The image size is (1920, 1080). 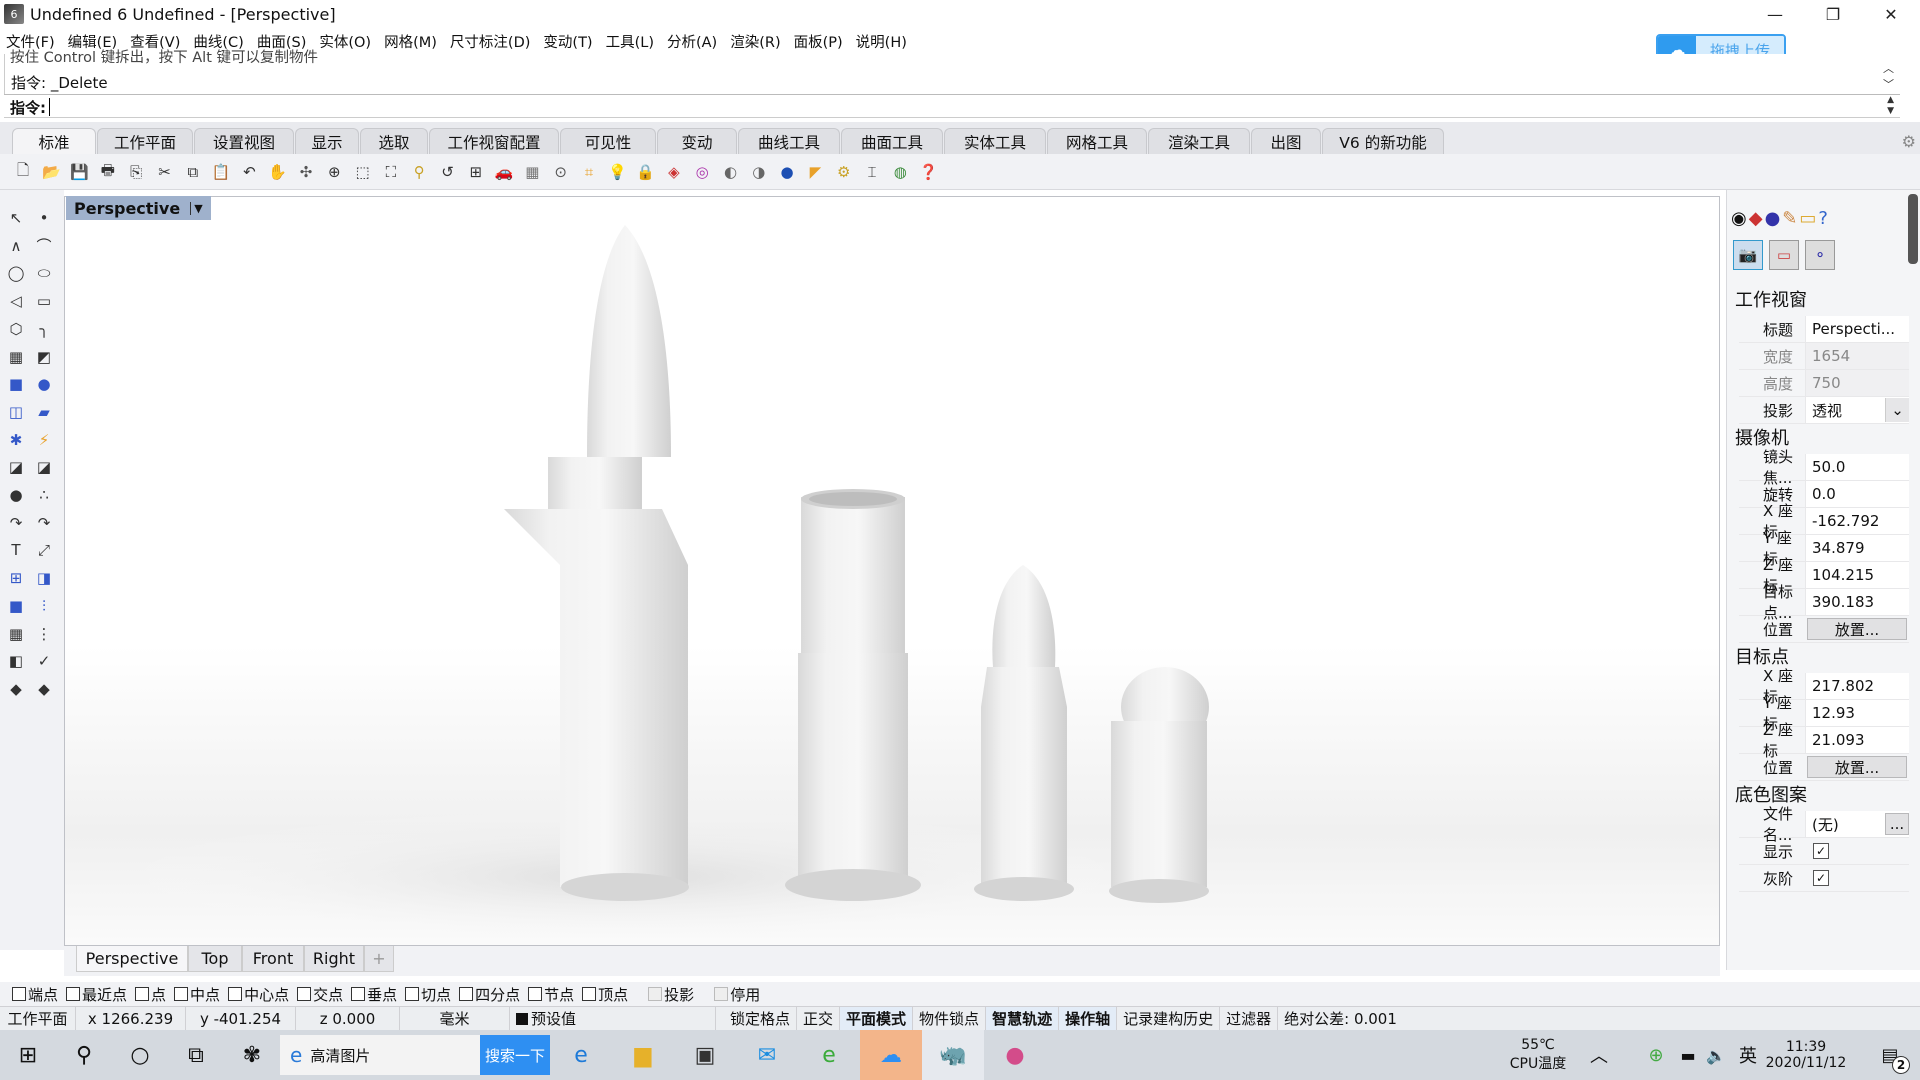 What do you see at coordinates (455, 1018) in the screenshot?
I see `units-label: 毫米` at bounding box center [455, 1018].